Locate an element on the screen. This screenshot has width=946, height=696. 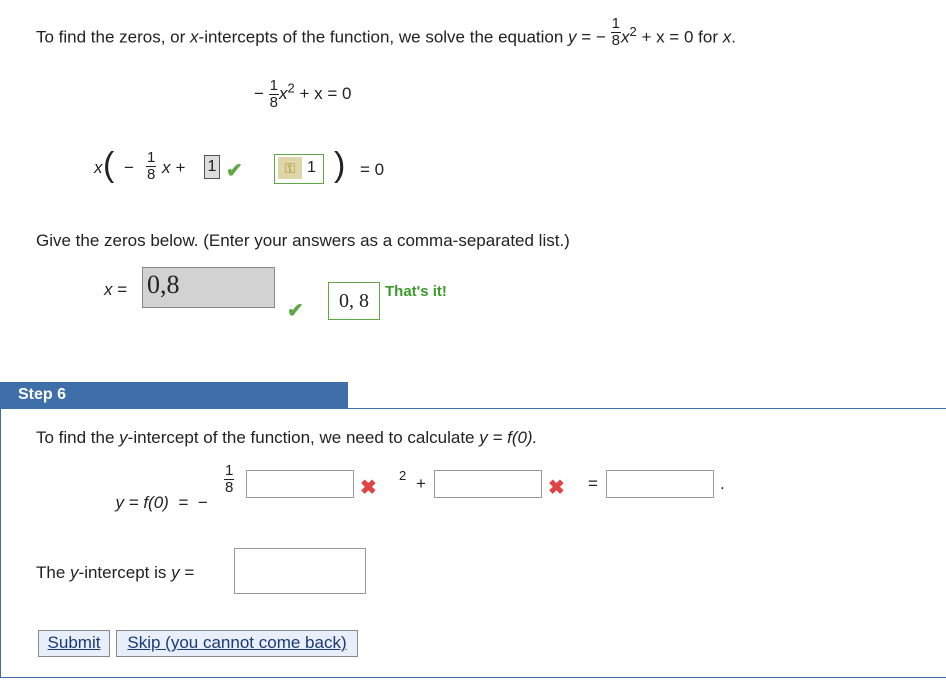
skip-button: Skip (you cannot come back) is located at coordinates (237, 643).